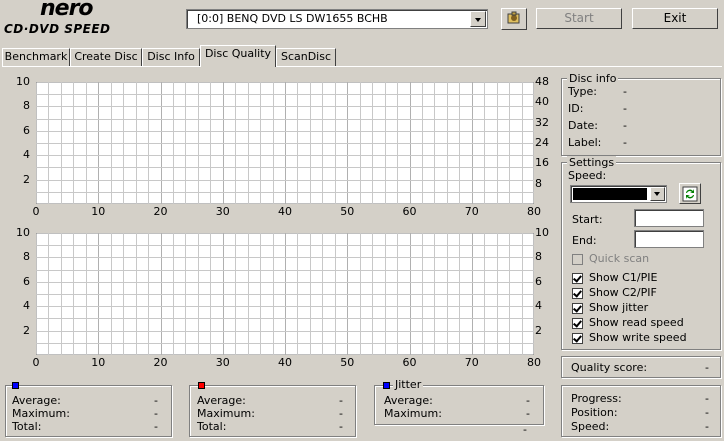  What do you see at coordinates (610, 194) in the screenshot?
I see `speed-select-value` at bounding box center [610, 194].